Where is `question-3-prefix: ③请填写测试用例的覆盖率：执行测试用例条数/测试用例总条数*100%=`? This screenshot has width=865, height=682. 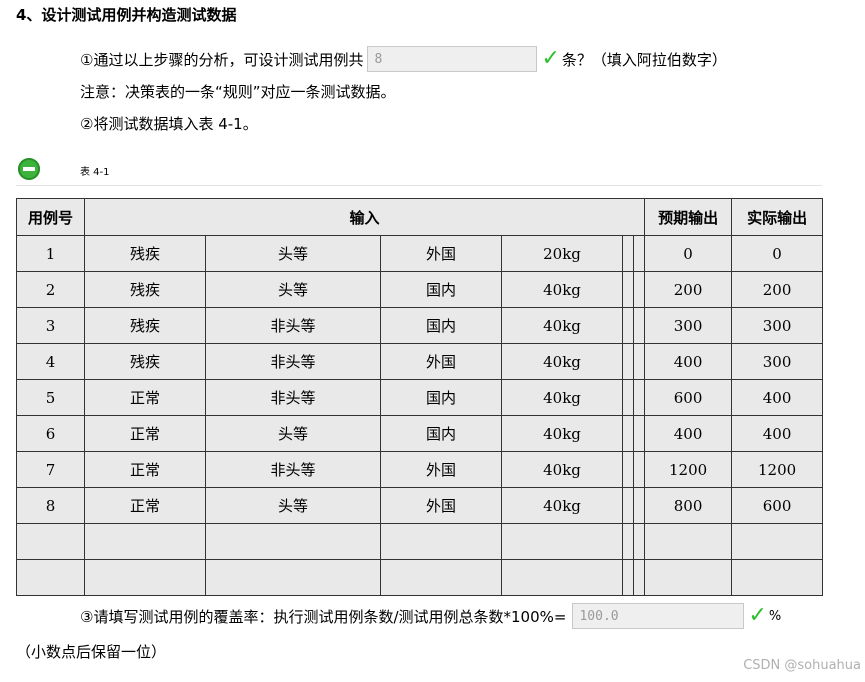
question-3-prefix: ③请填写测试用例的覆盖率：执行测试用例条数/测试用例总条数*100%= is located at coordinates (323, 616).